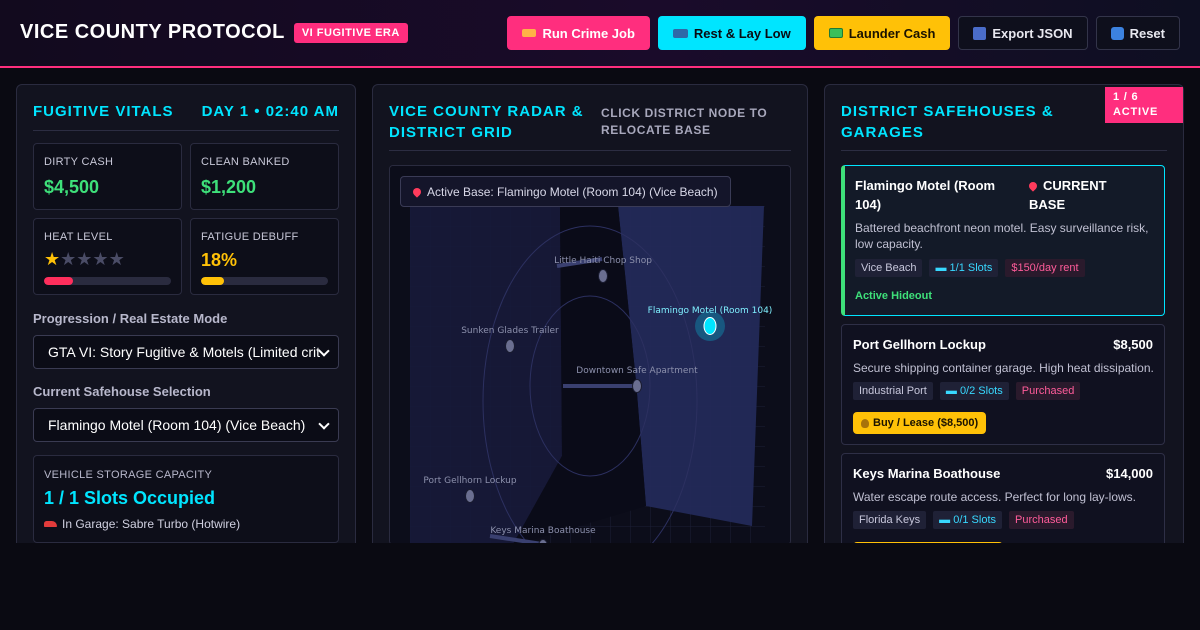 The height and width of the screenshot is (630, 1200). Describe the element at coordinates (919, 344) in the screenshot. I see `safehouse-name: Port Gellhorn Lockup` at that location.